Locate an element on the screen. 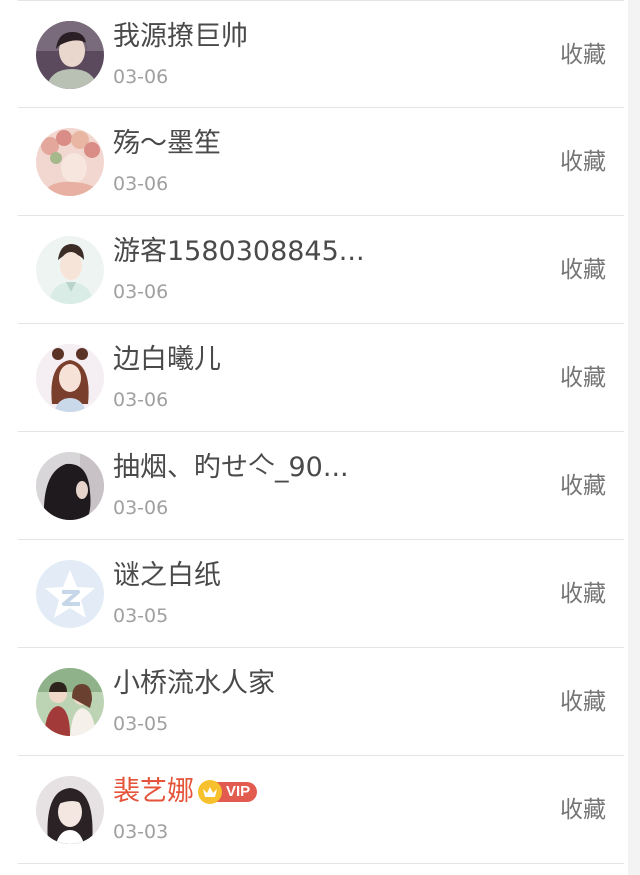 This screenshot has height=875, width=640. username: 谜之白纸 is located at coordinates (167, 576).